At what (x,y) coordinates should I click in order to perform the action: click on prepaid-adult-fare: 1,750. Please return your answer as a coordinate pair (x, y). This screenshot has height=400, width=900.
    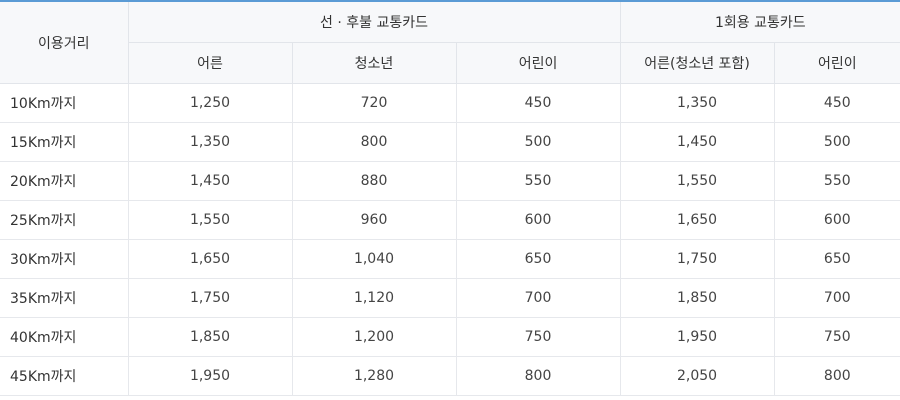
    Looking at the image, I should click on (210, 298).